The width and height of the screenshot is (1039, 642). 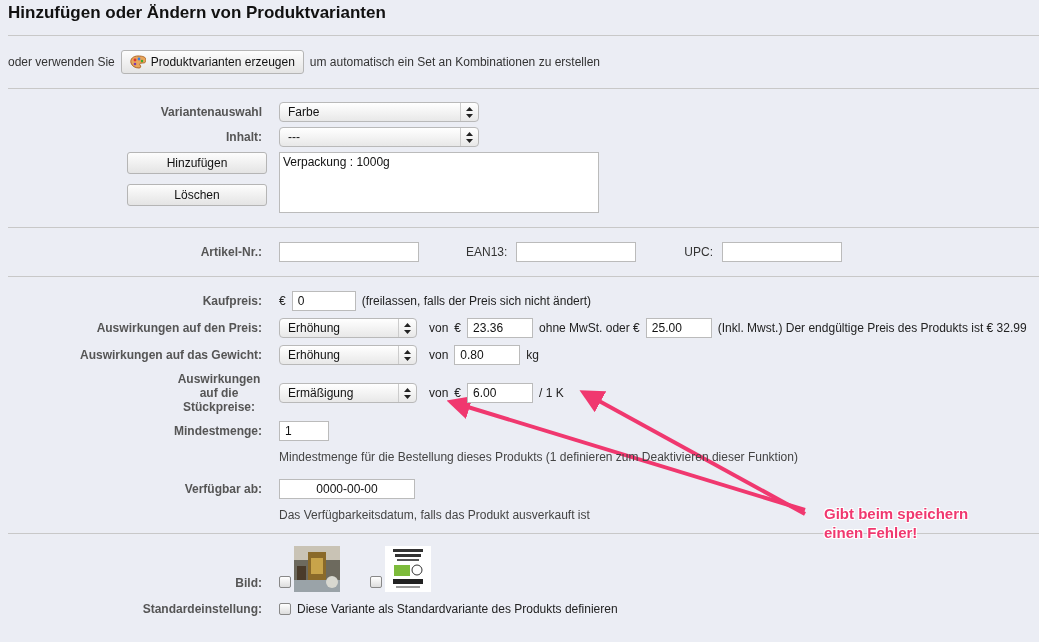 I want to click on field-label: Artikel-Nr.:, so click(x=230, y=252).